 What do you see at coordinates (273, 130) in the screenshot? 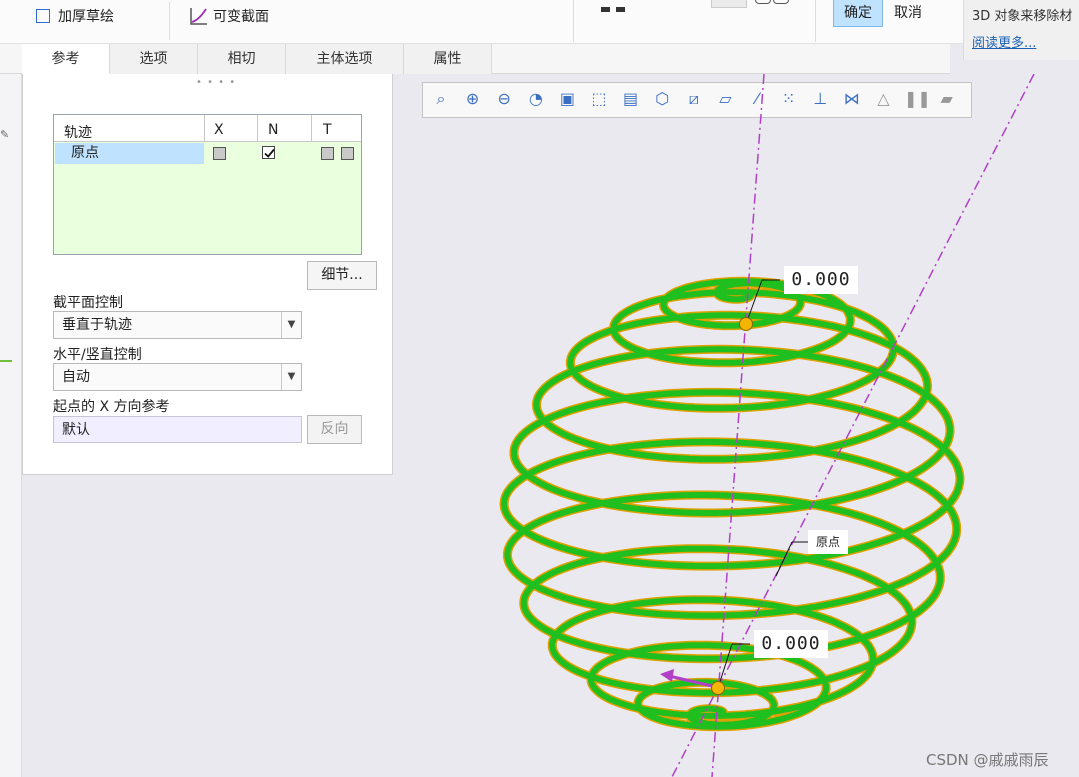
I see `header-n: N` at bounding box center [273, 130].